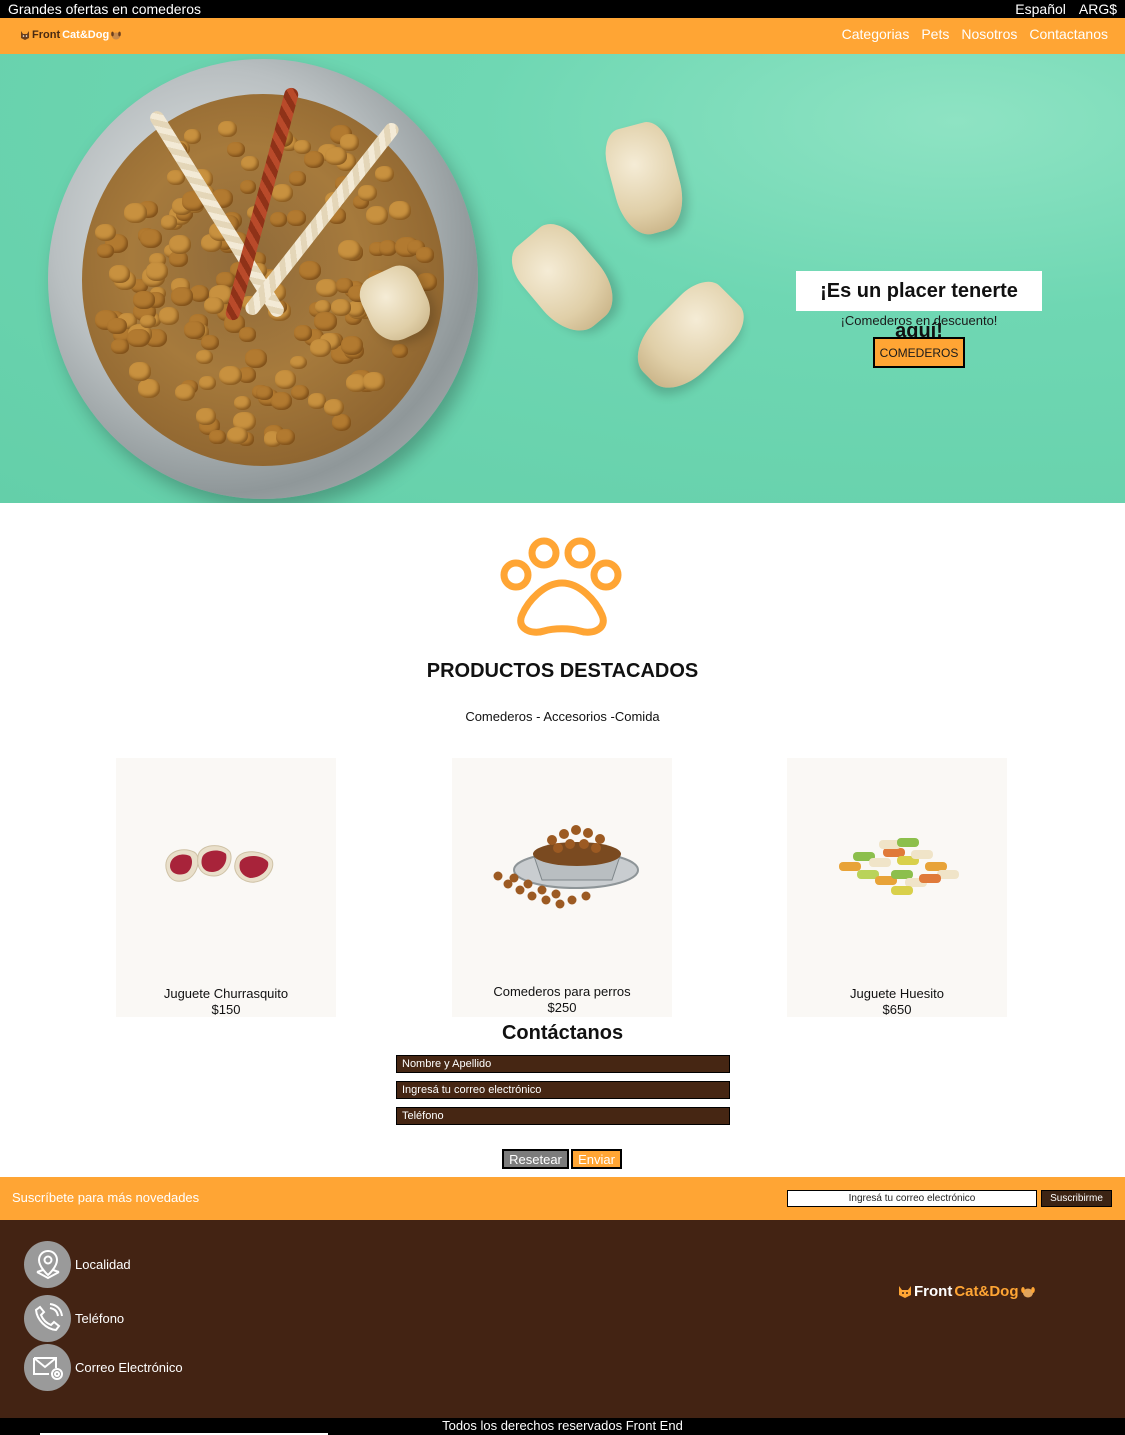  Describe the element at coordinates (919, 320) in the screenshot. I see `hero-subtitle: ¡Comederos en descuento!` at that location.